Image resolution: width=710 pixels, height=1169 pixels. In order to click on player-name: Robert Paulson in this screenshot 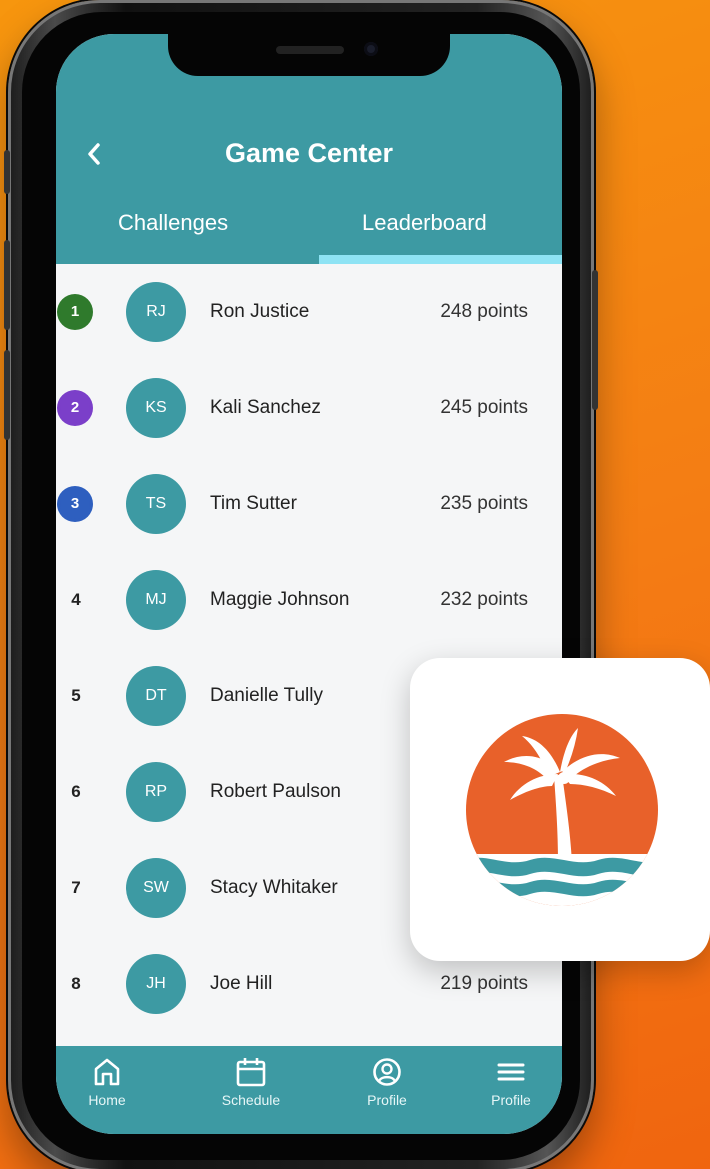, I will do `click(275, 791)`.